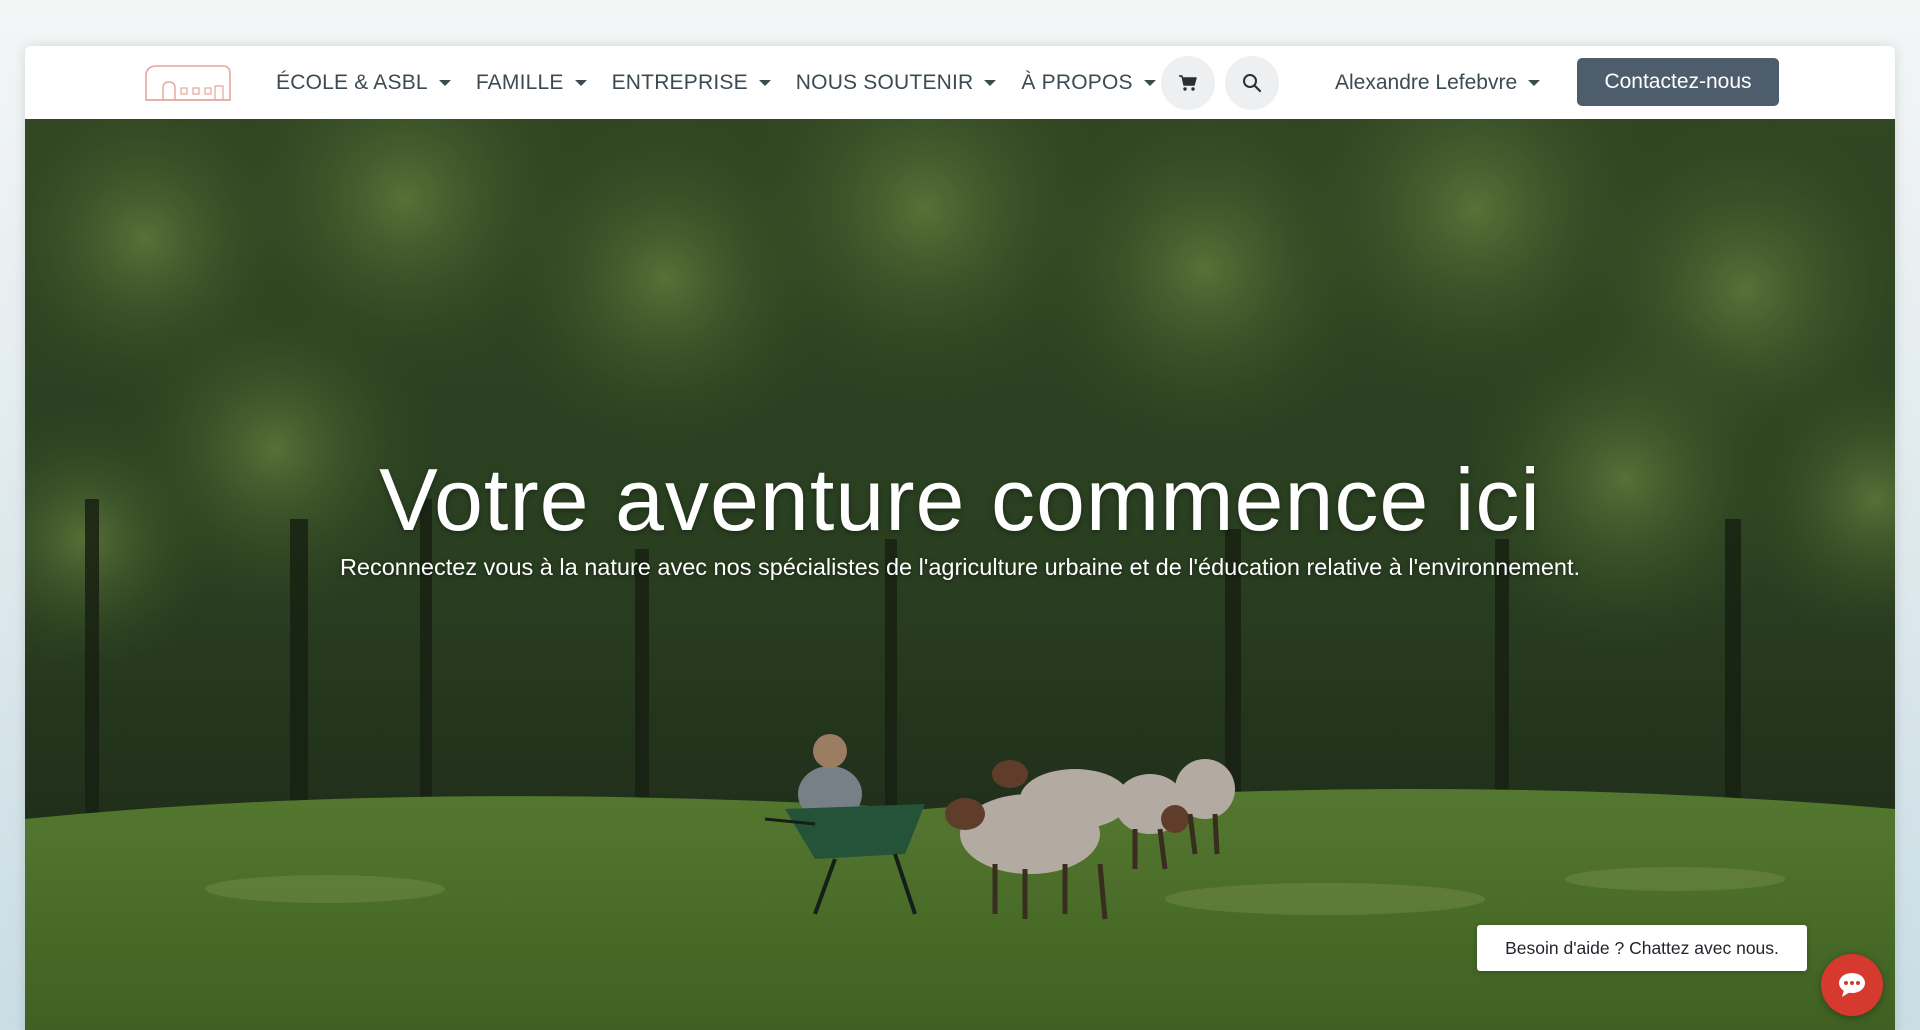  I want to click on nav-item-label: À PROPOS, so click(1077, 82).